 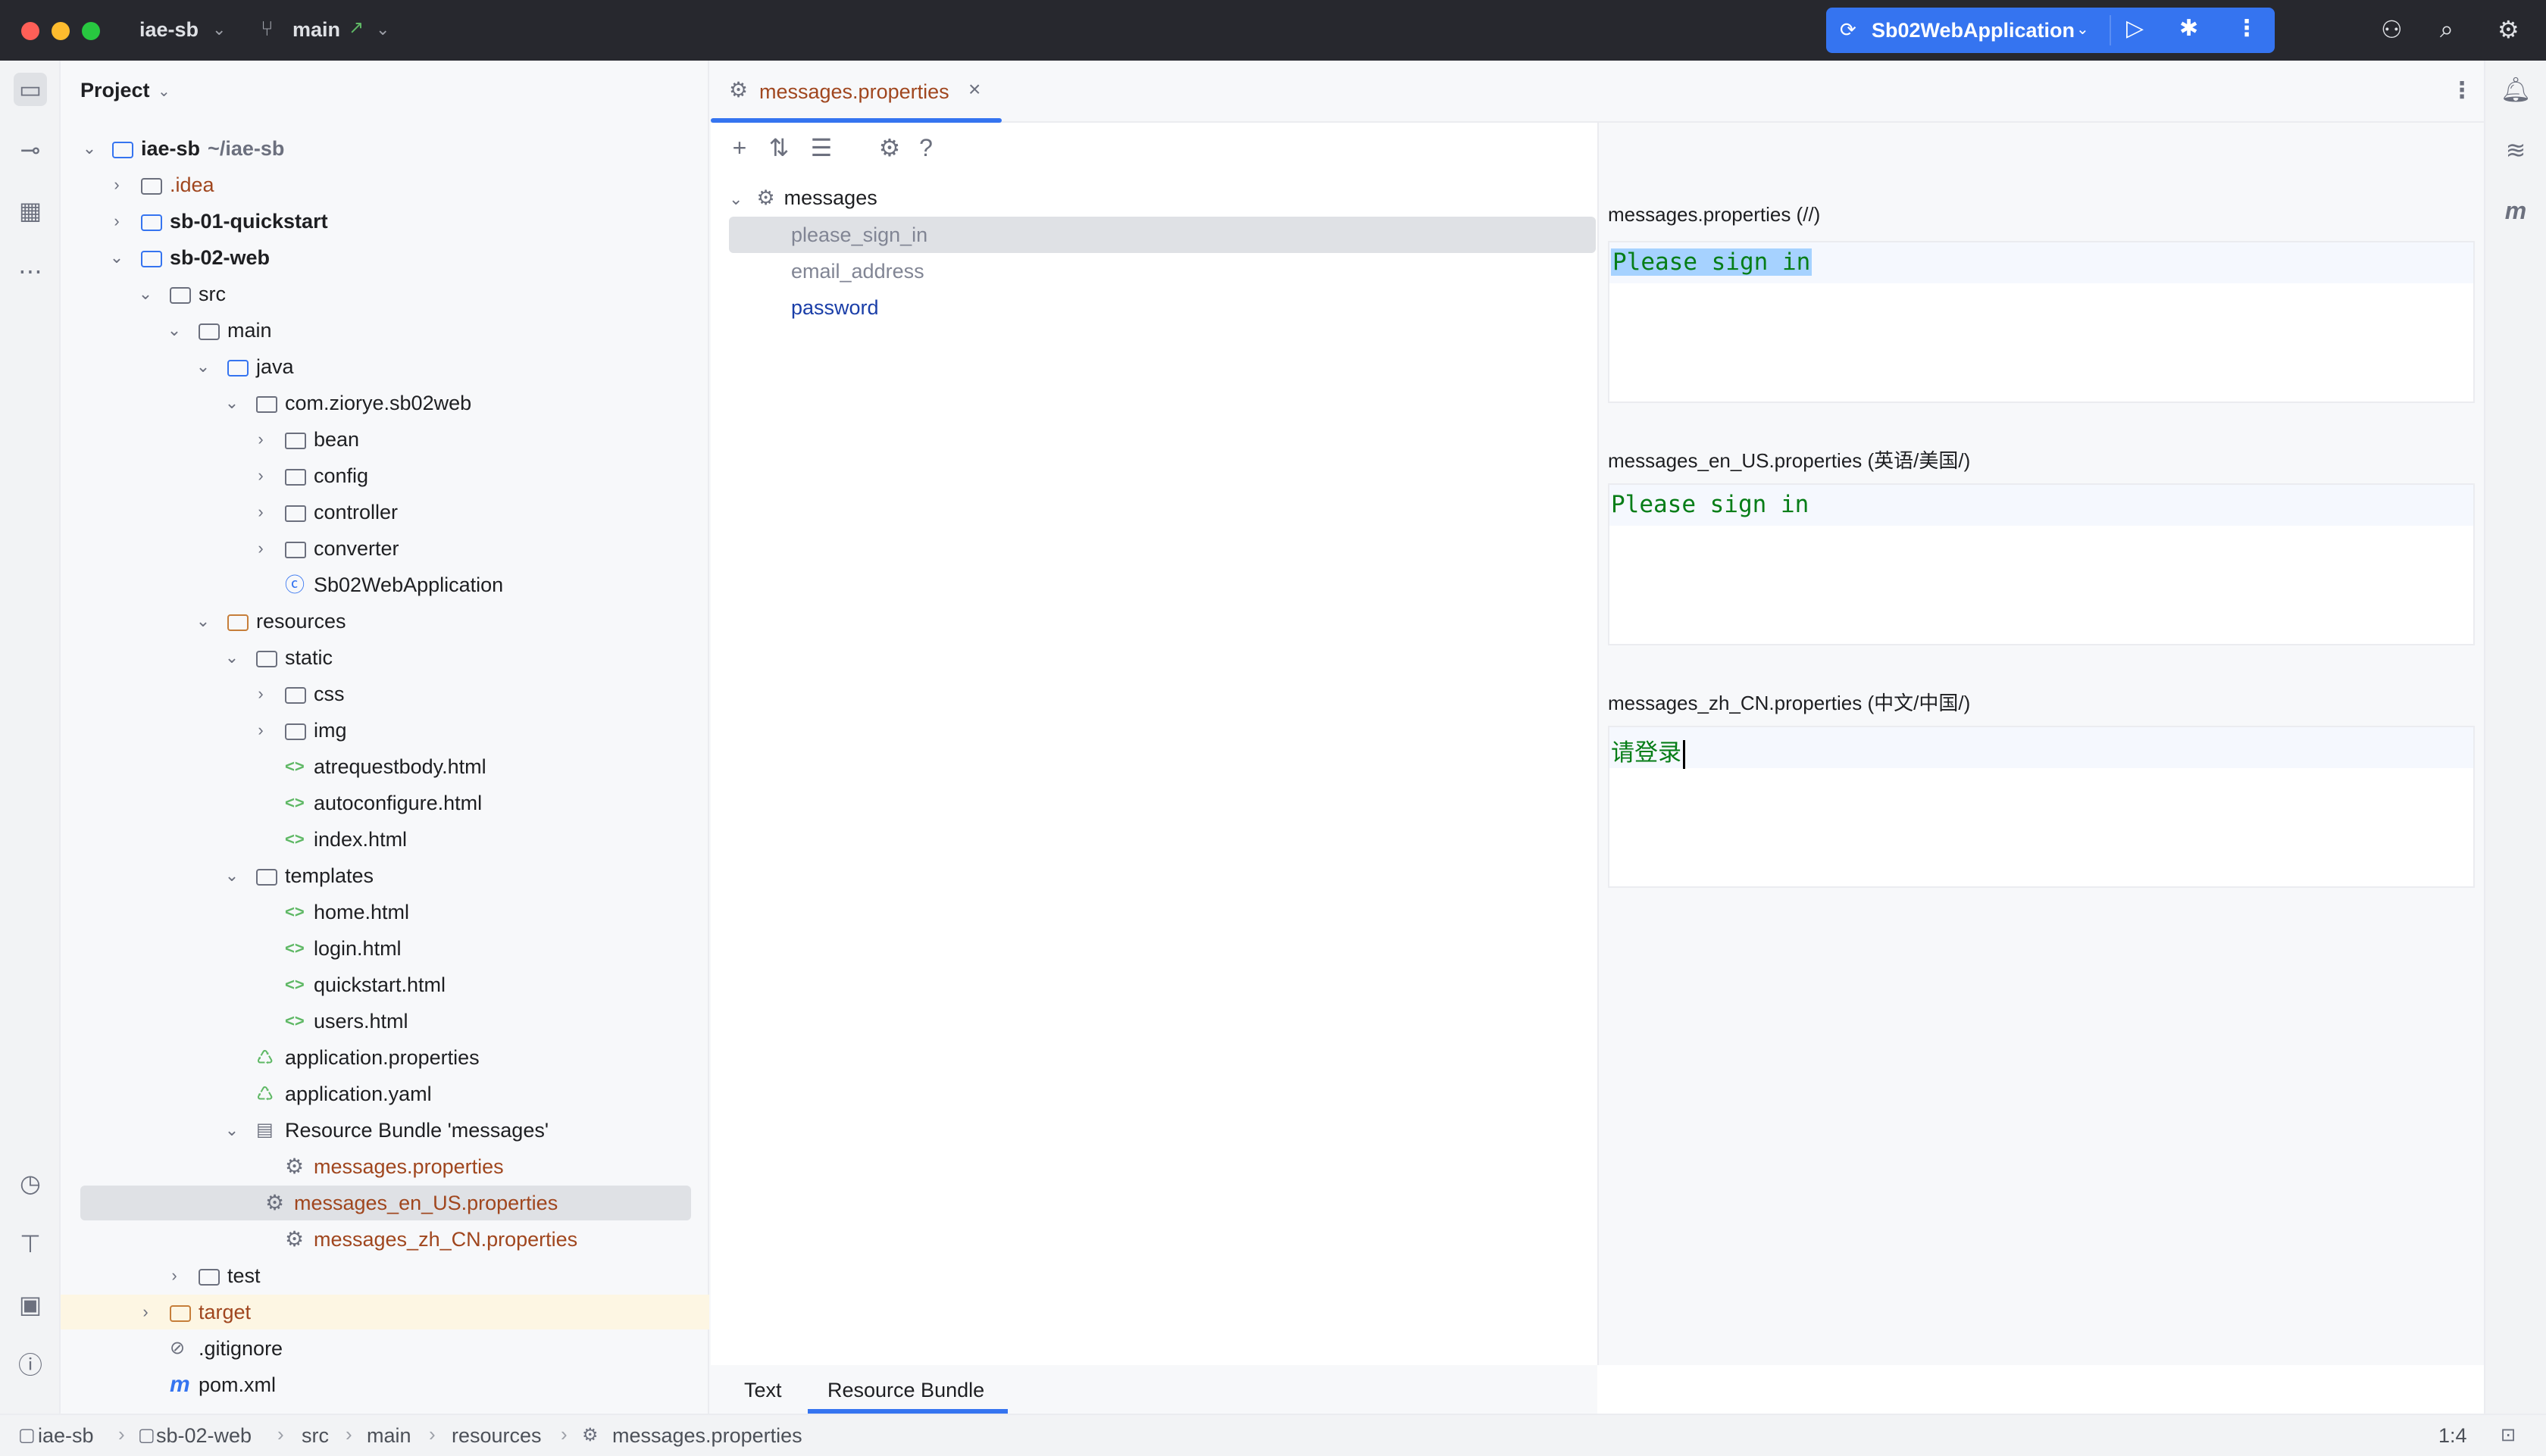 What do you see at coordinates (391, 1275) in the screenshot?
I see `tree-item-test: › test` at bounding box center [391, 1275].